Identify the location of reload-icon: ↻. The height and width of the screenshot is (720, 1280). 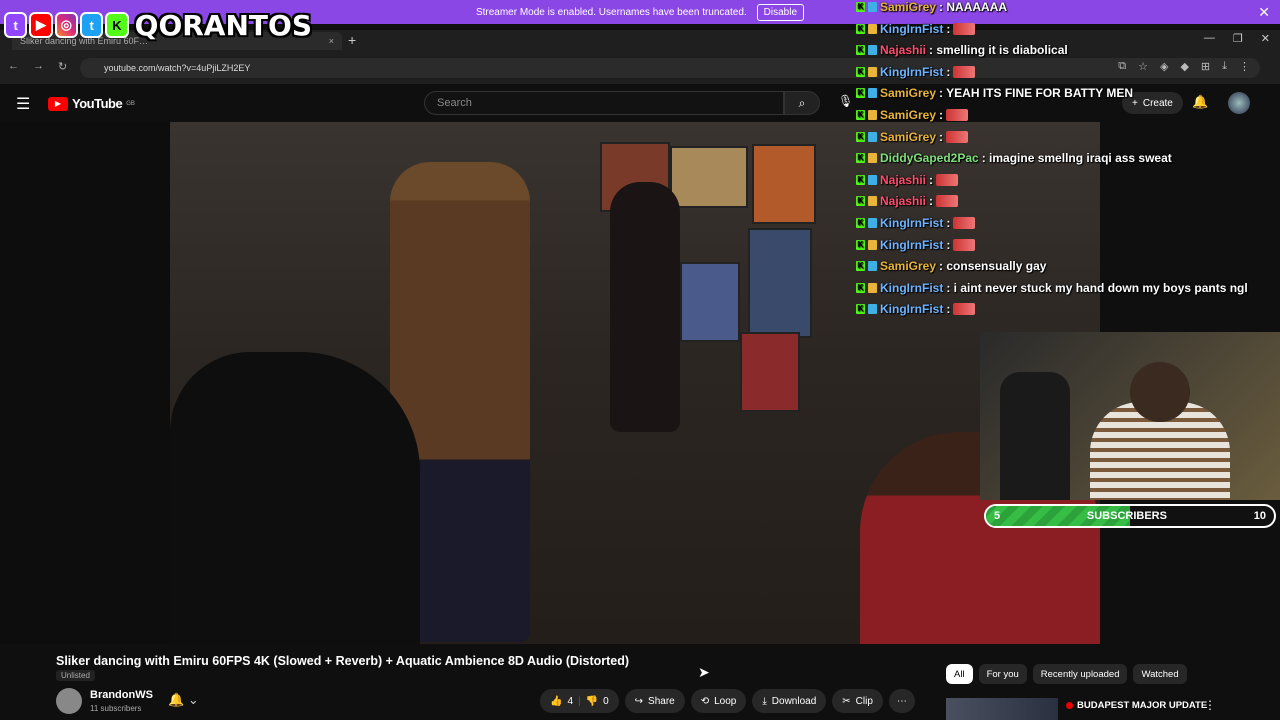
(62, 66).